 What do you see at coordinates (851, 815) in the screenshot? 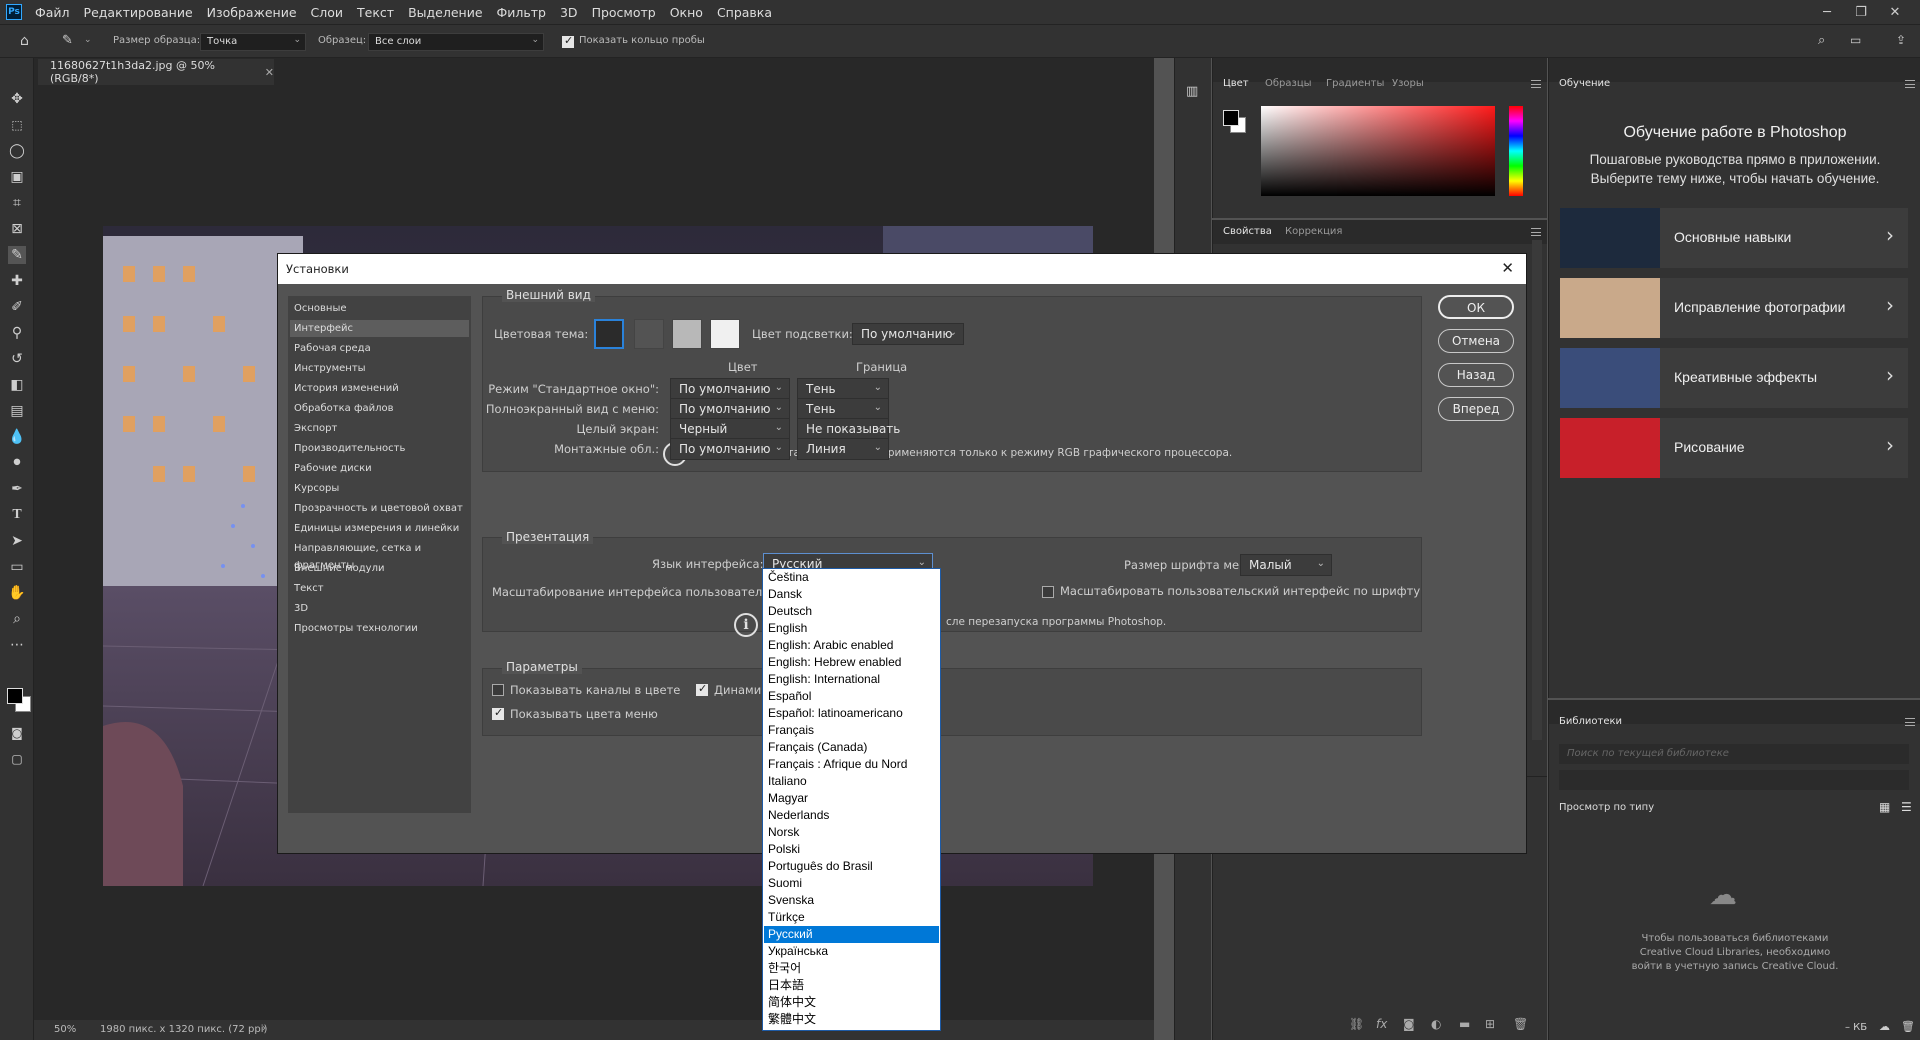
I see `language-option: Nederlands` at bounding box center [851, 815].